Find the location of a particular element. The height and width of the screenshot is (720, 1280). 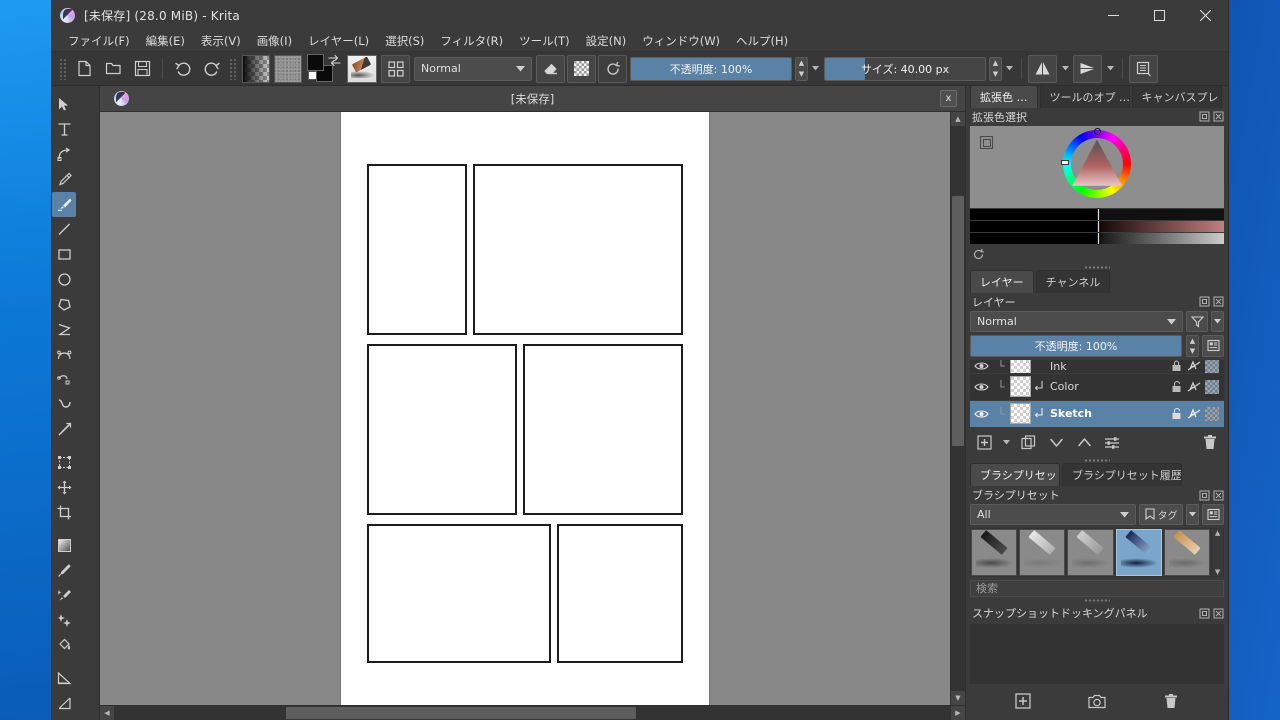

menu-edit: 編集(E) is located at coordinates (165, 41).